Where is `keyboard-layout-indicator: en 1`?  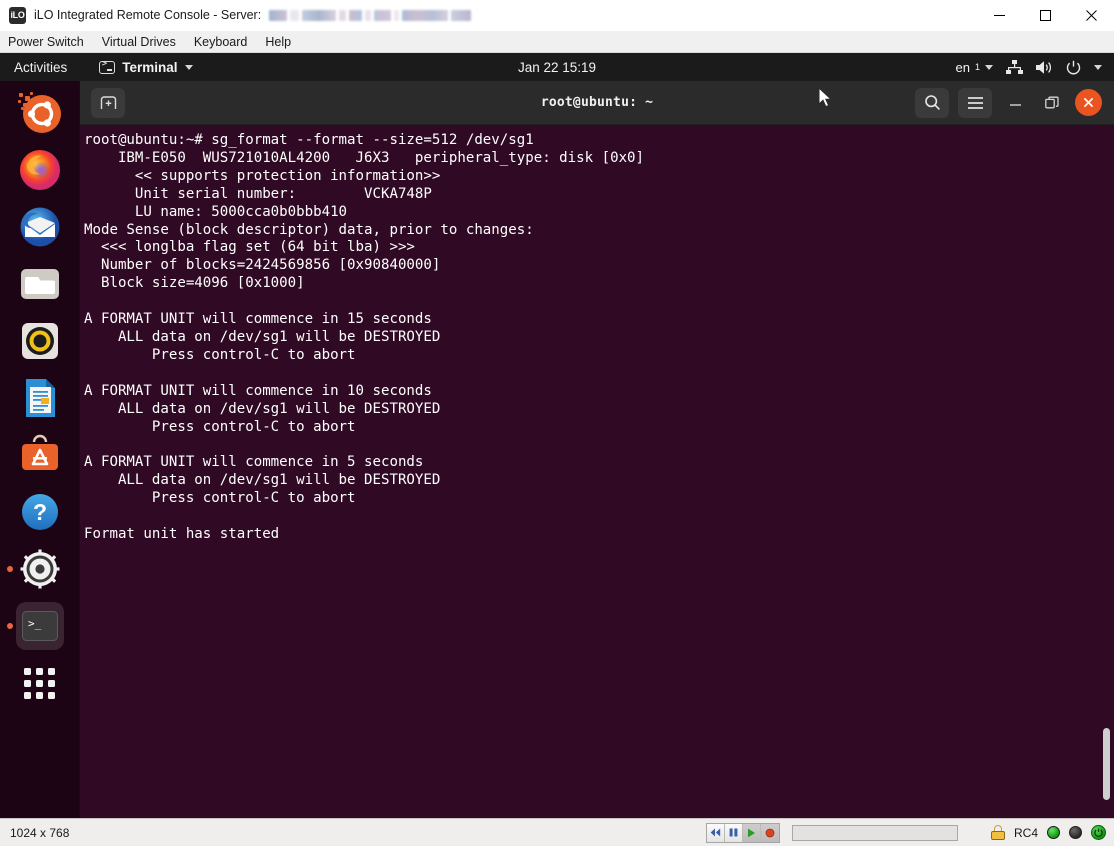 keyboard-layout-indicator: en 1 is located at coordinates (974, 67).